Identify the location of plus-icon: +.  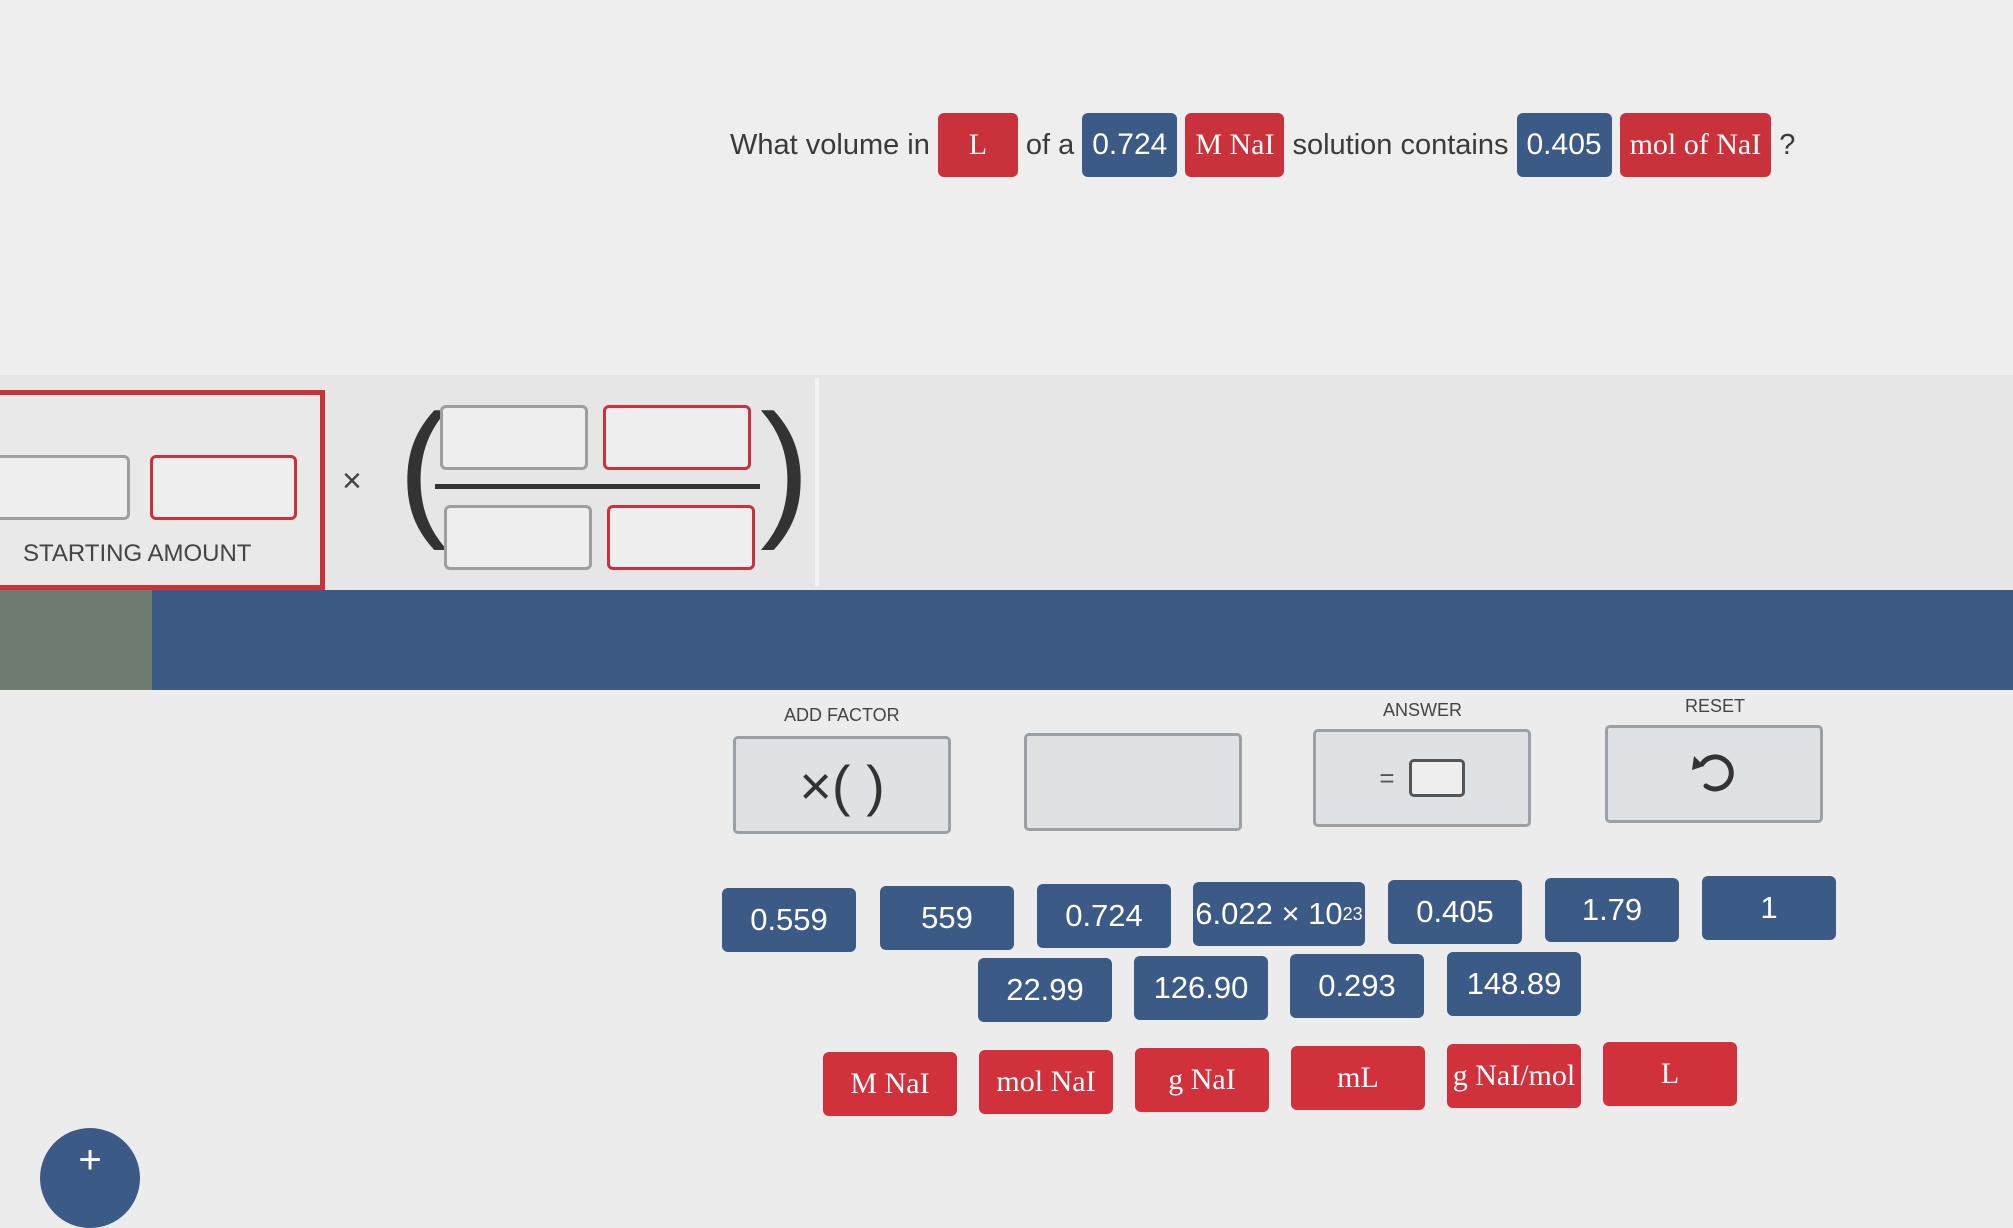
(90, 1160).